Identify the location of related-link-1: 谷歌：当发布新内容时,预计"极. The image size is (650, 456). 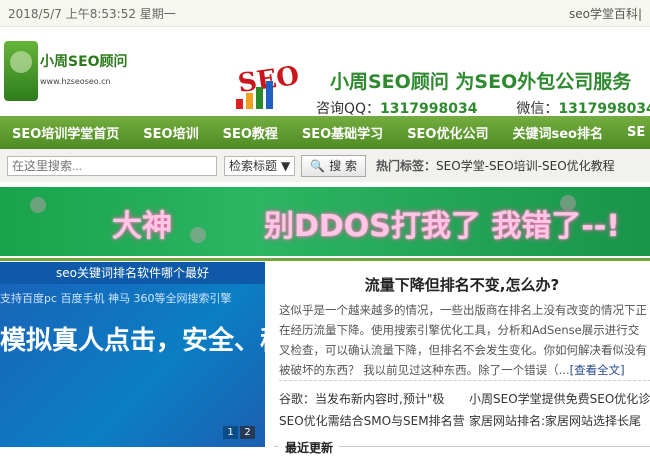
(361, 398).